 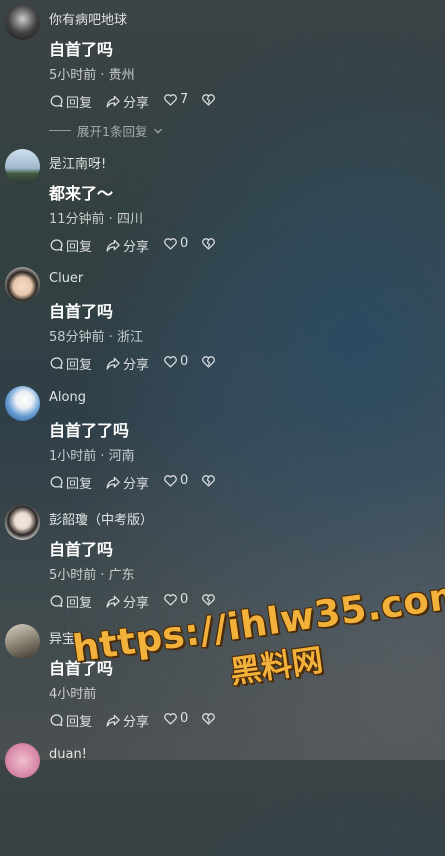 I want to click on like-count: 7, so click(x=184, y=99).